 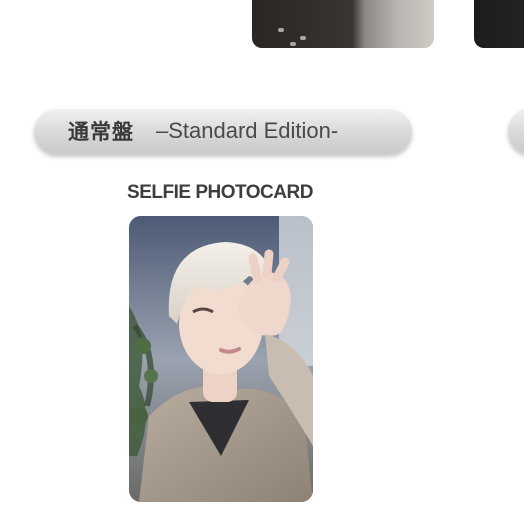 I want to click on photocard-caption: SELFIE PHOTOCARD, so click(x=220, y=192).